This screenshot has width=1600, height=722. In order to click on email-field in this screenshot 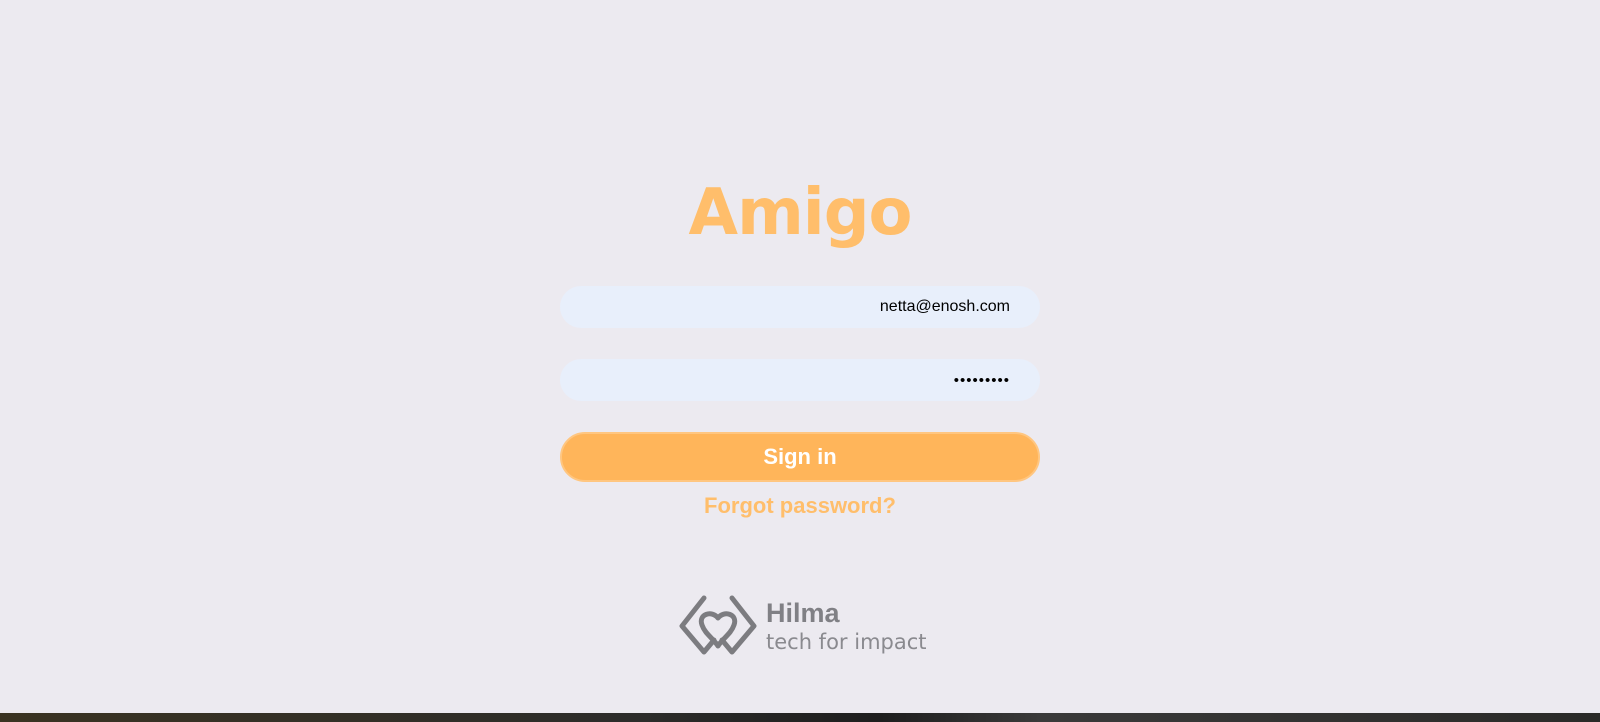, I will do `click(800, 307)`.